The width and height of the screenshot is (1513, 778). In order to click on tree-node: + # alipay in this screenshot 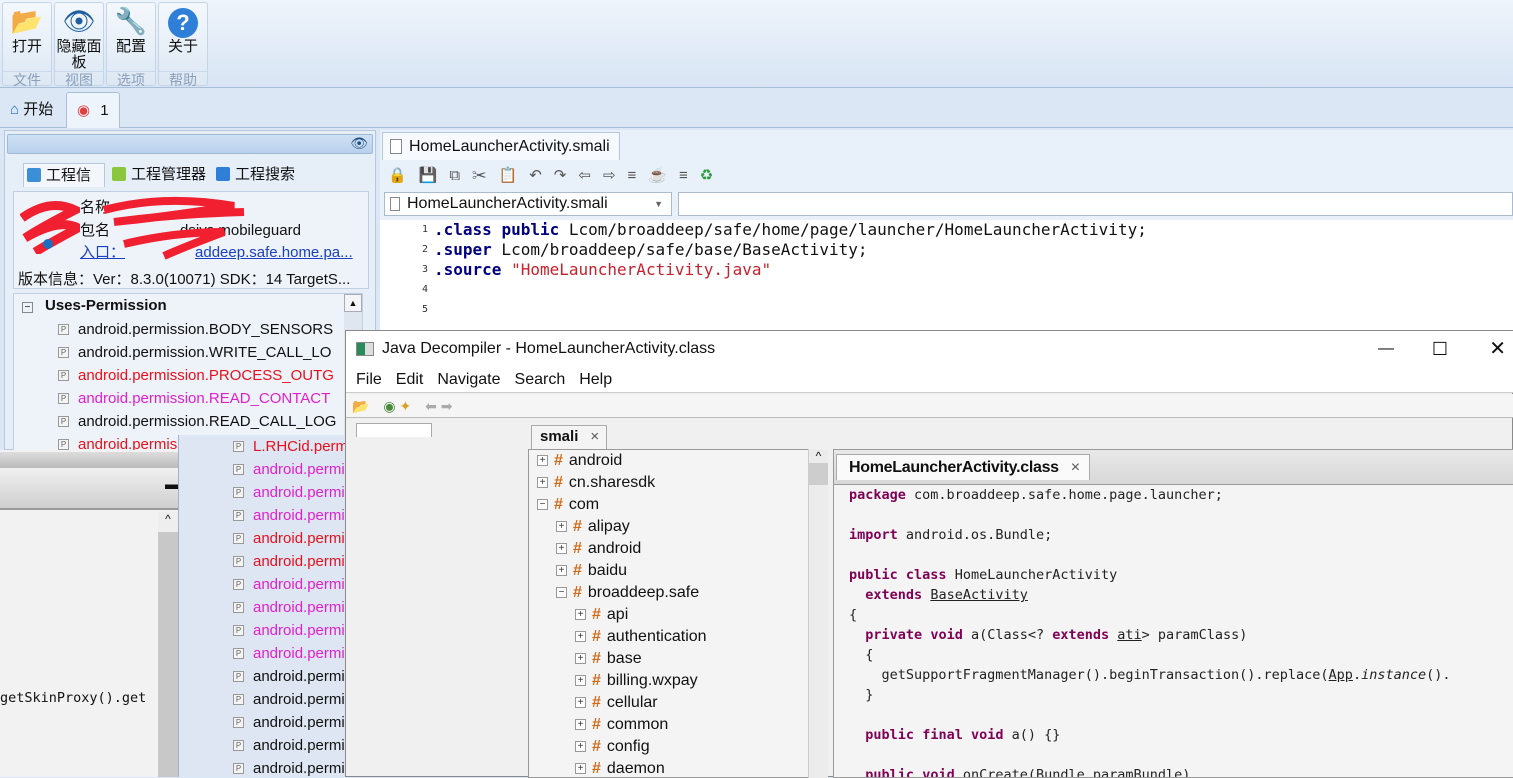, I will do `click(678, 527)`.